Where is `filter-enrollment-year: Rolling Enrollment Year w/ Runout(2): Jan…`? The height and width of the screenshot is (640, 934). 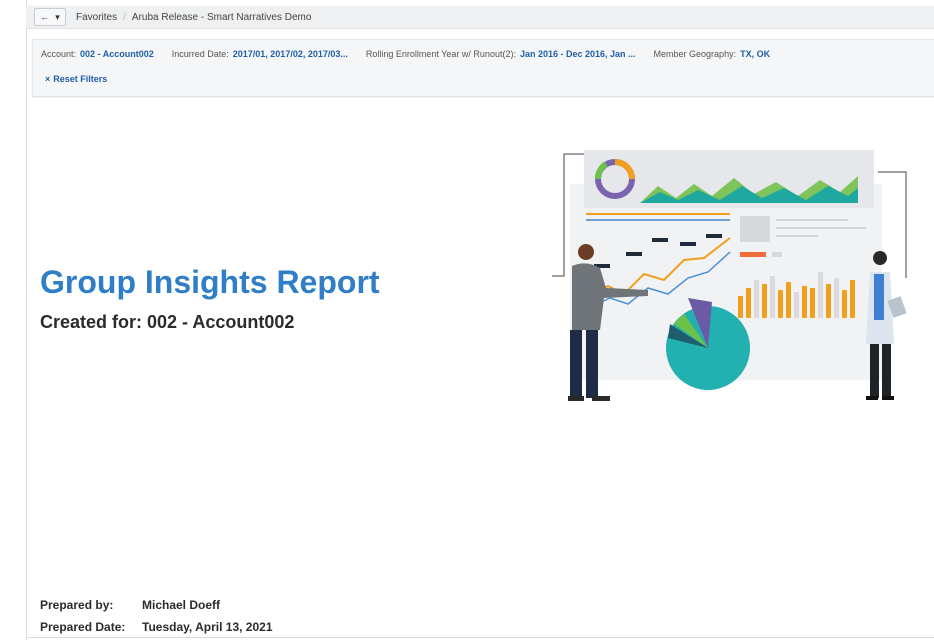 filter-enrollment-year: Rolling Enrollment Year w/ Runout(2): Jan… is located at coordinates (501, 54).